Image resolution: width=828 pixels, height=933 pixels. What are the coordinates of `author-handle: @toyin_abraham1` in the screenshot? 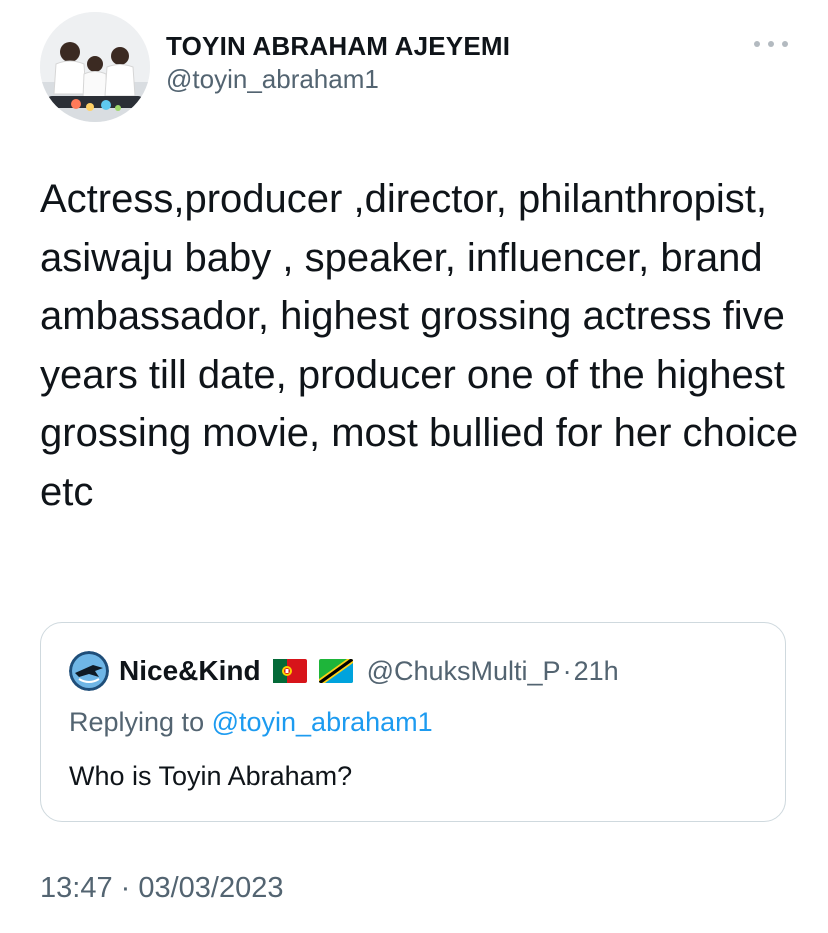 It's located at (338, 79).